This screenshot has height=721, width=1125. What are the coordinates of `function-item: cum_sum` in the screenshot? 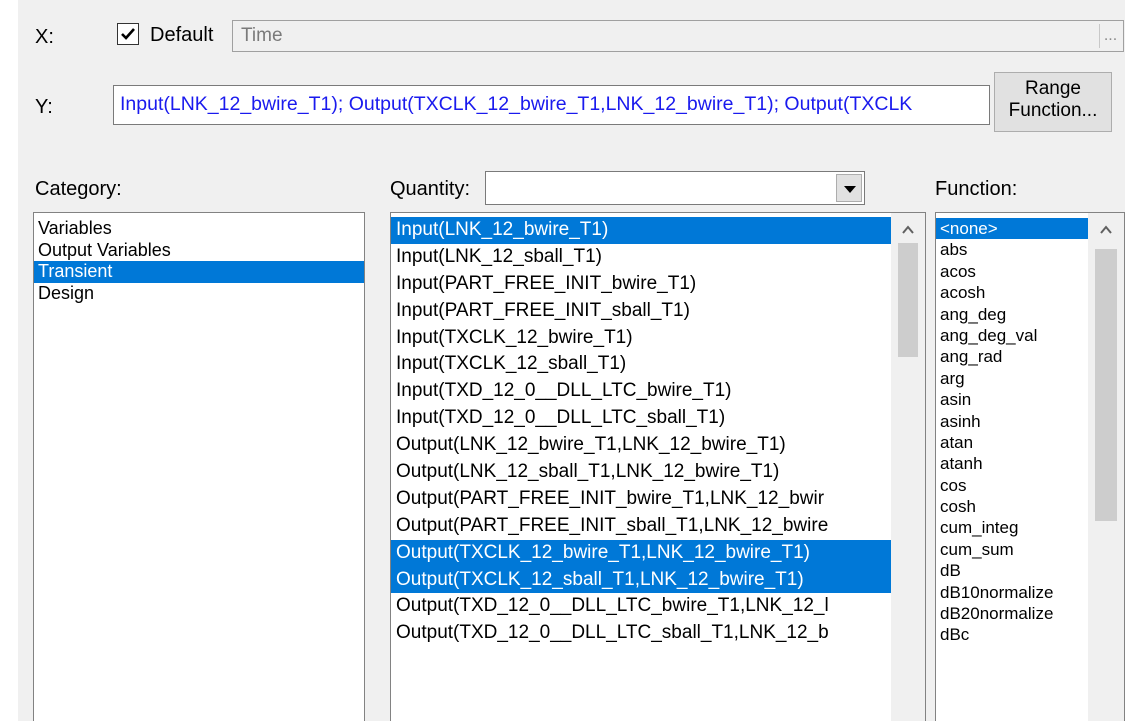 It's located at (1012, 549).